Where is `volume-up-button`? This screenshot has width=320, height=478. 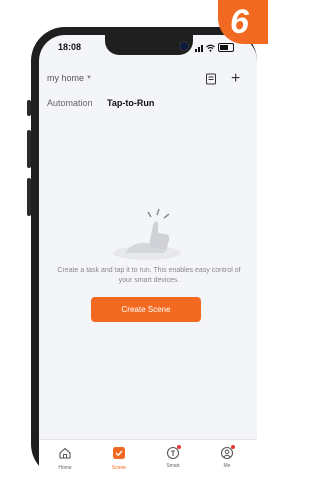 volume-up-button is located at coordinates (29, 149).